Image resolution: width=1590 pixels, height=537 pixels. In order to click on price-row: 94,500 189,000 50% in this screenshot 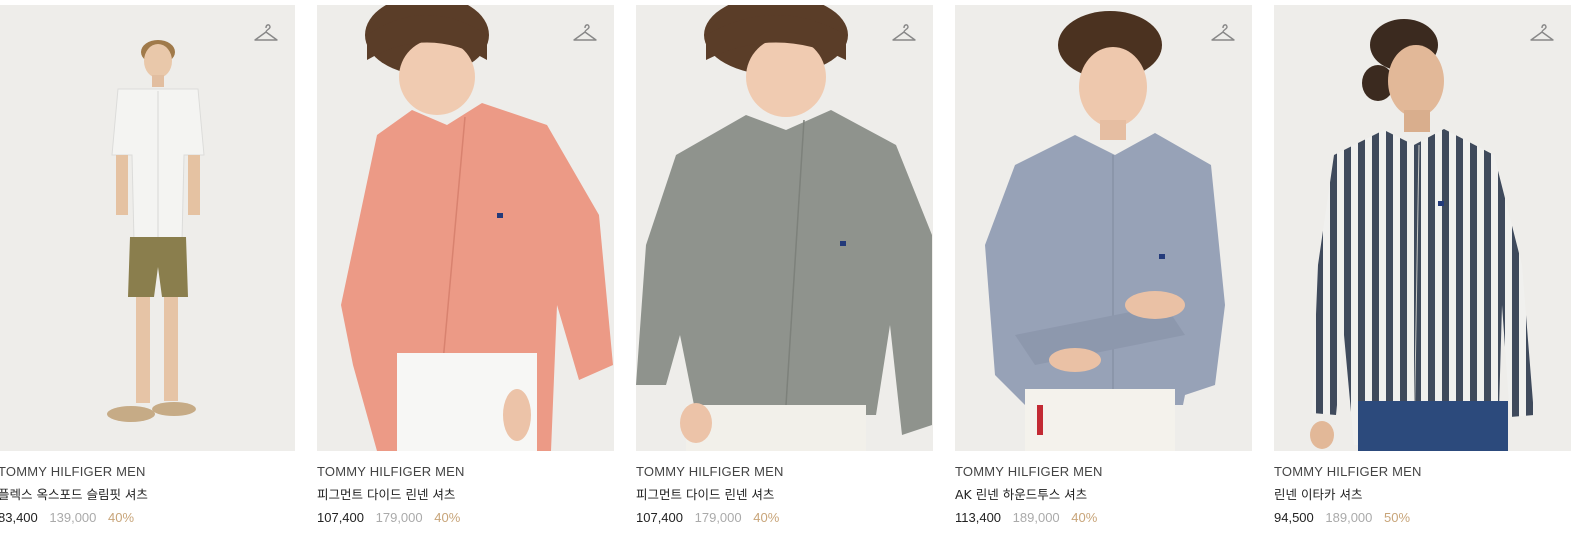, I will do `click(1422, 518)`.